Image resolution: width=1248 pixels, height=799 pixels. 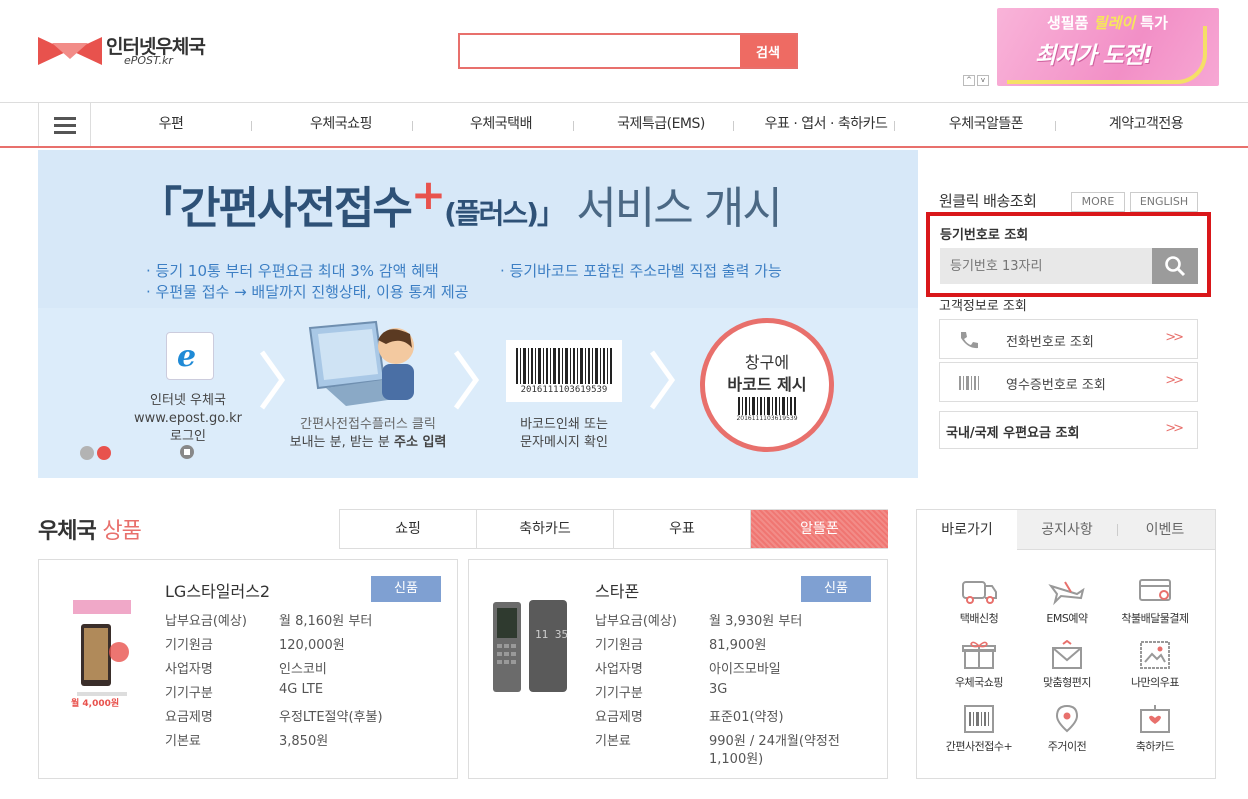 I want to click on tracking-search-button, so click(x=1175, y=266).